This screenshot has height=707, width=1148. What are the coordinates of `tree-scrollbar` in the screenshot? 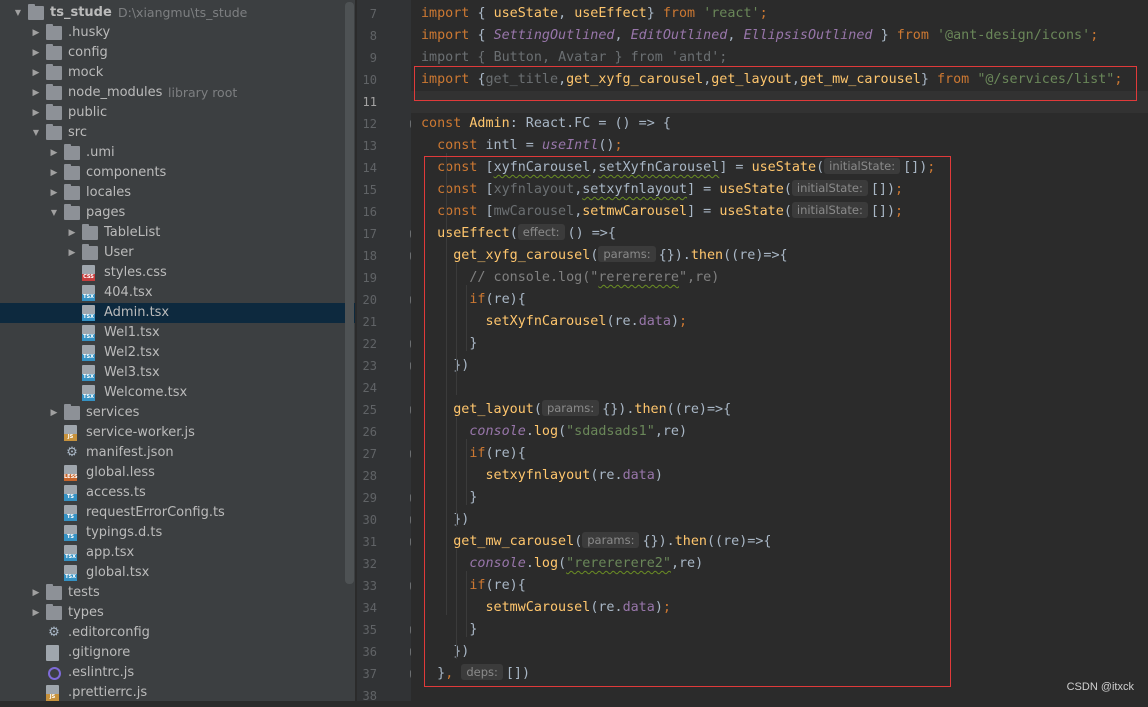 It's located at (349, 293).